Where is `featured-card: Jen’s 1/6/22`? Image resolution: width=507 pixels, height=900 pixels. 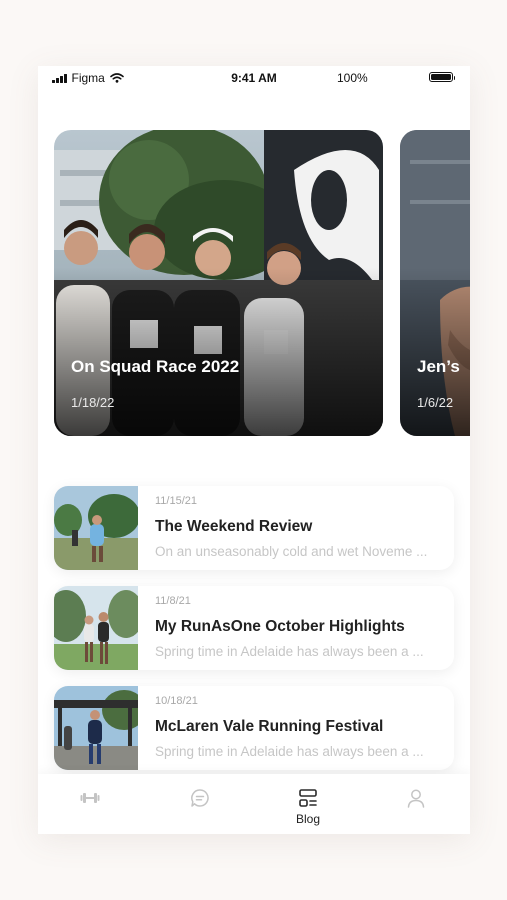
featured-card: Jen’s 1/6/22 is located at coordinates (435, 283).